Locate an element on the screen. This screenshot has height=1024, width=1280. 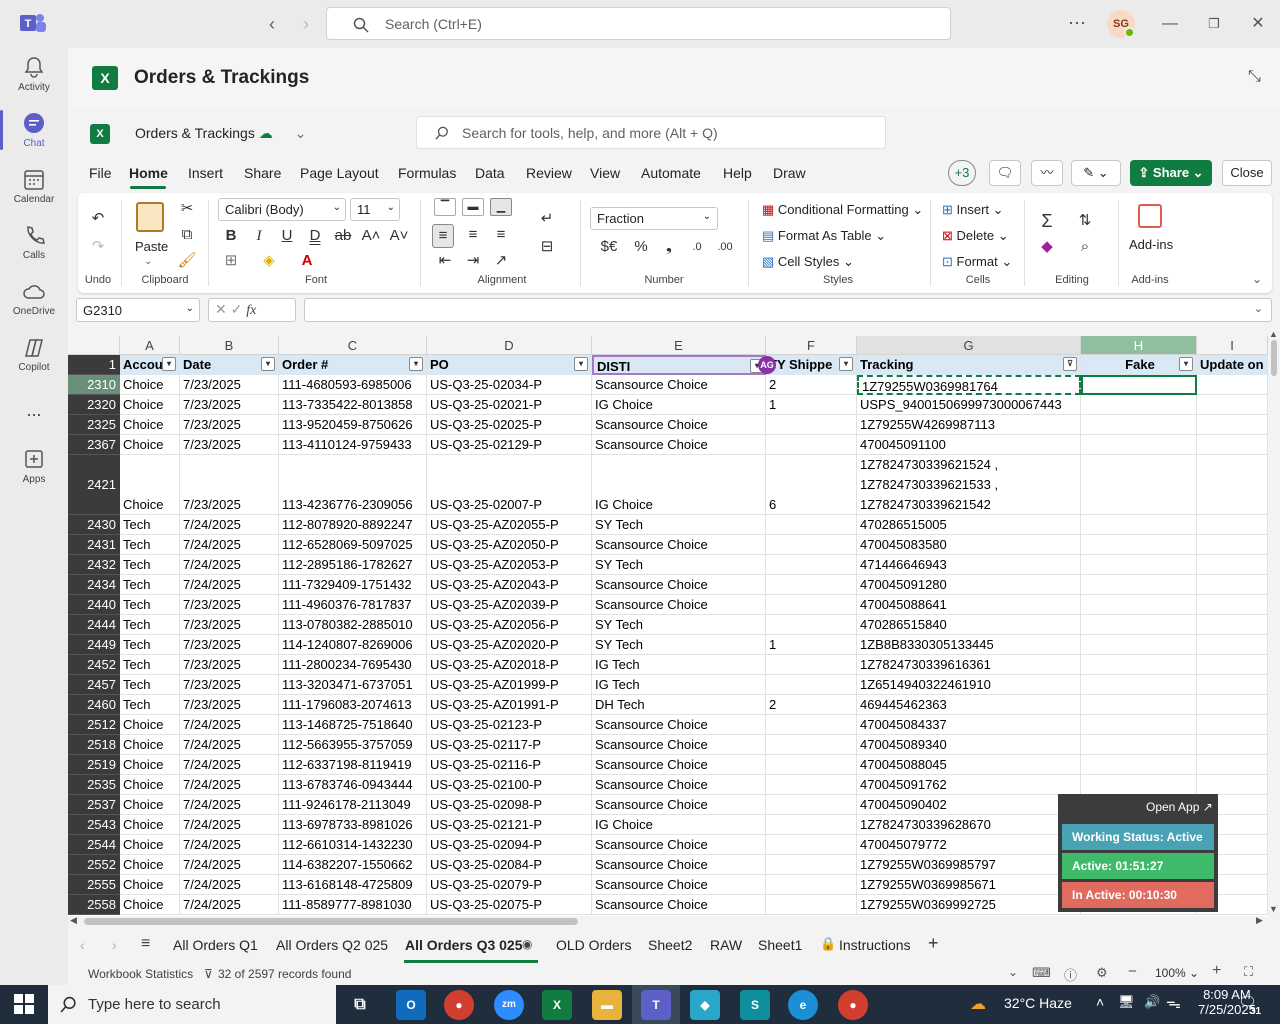
cell-d: US-Q3-25-02034-P is located at coordinates (509, 385).